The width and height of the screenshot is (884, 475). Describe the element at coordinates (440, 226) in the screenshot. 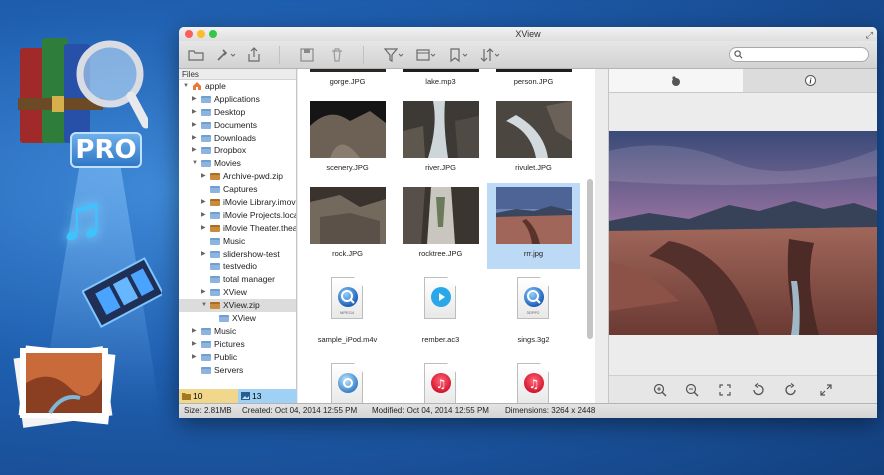

I see `grid-item: rocktree.JPG` at that location.